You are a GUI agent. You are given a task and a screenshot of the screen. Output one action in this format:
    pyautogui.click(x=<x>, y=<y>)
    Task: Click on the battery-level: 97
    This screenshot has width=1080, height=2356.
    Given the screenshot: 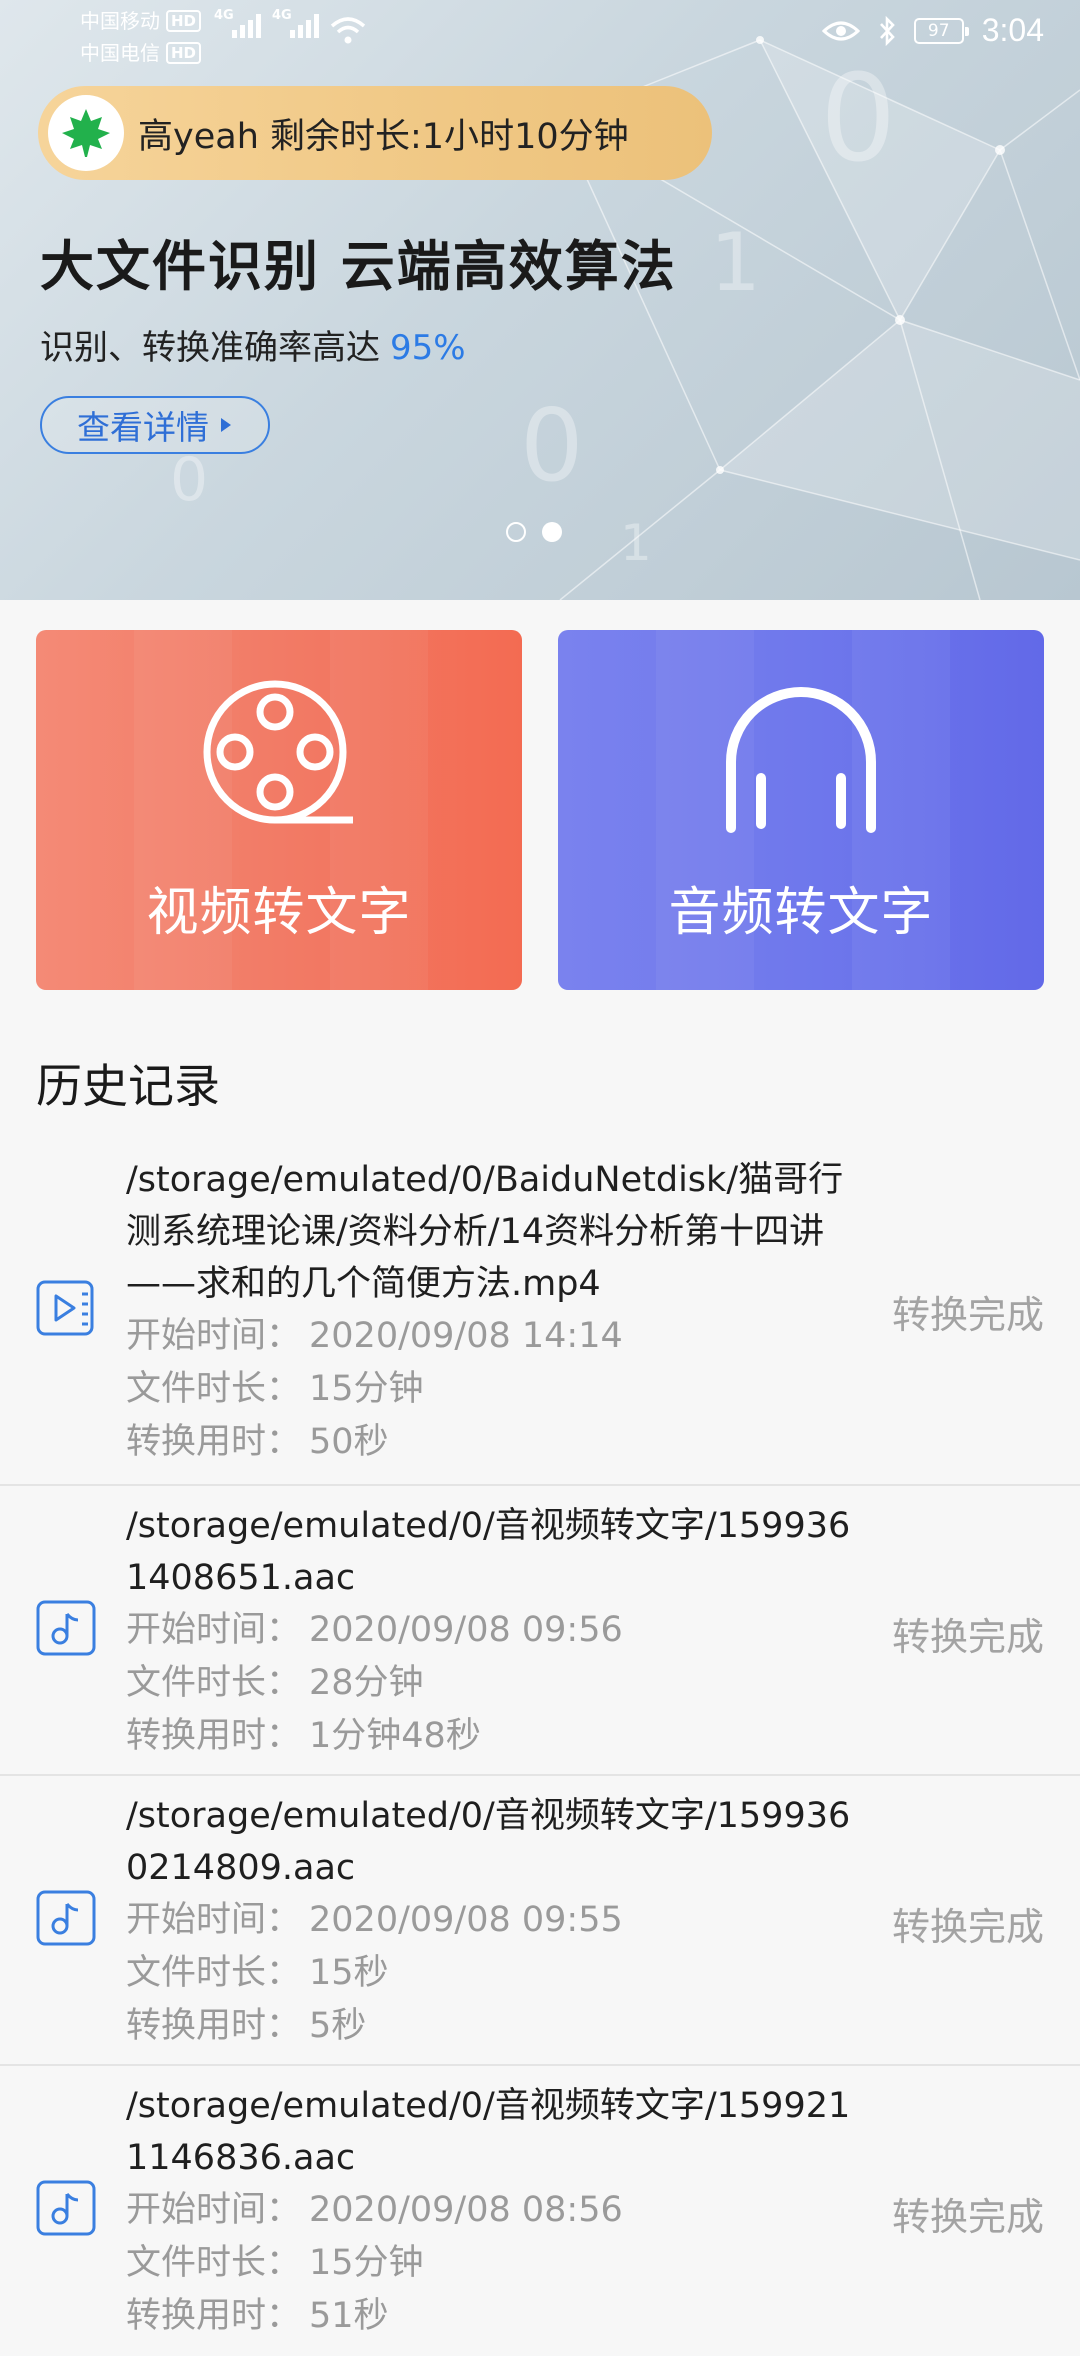 What is the action you would take?
    pyautogui.click(x=938, y=30)
    